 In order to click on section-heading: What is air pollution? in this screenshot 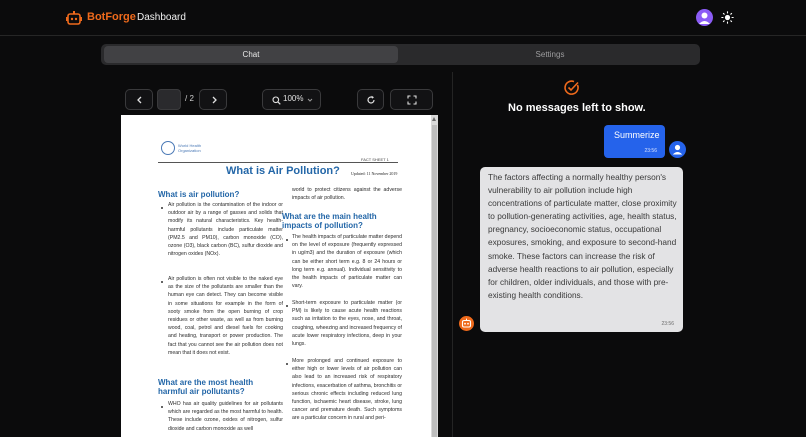, I will do `click(199, 194)`.